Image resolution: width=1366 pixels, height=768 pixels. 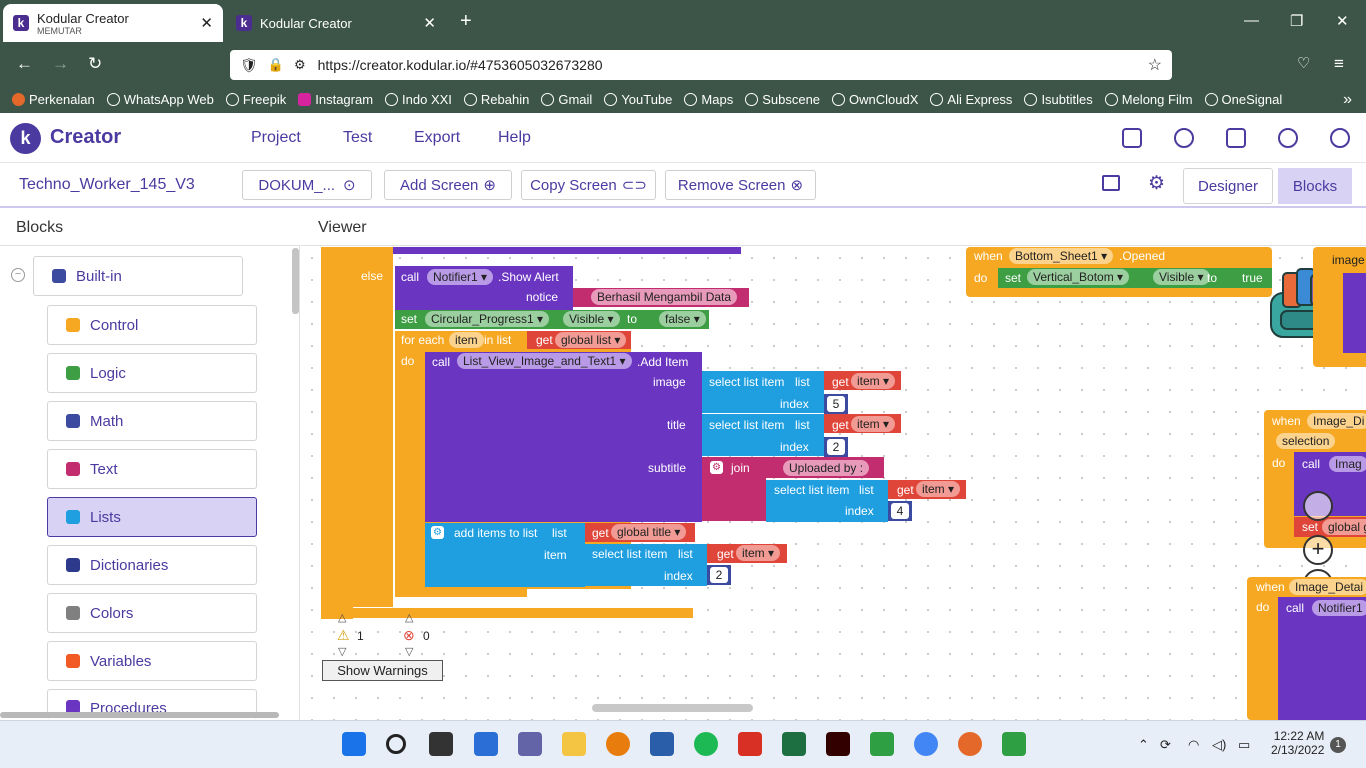 I want to click on property-dropdown: Visible ▾, so click(x=591, y=319).